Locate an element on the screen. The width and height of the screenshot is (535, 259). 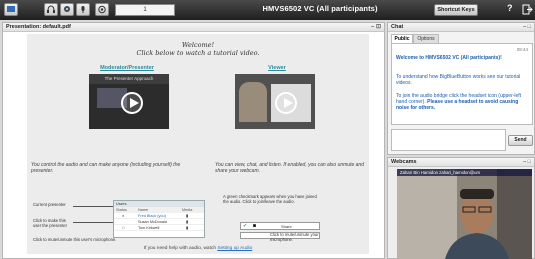
webcams-window-controls: – □ is located at coordinates (527, 162).